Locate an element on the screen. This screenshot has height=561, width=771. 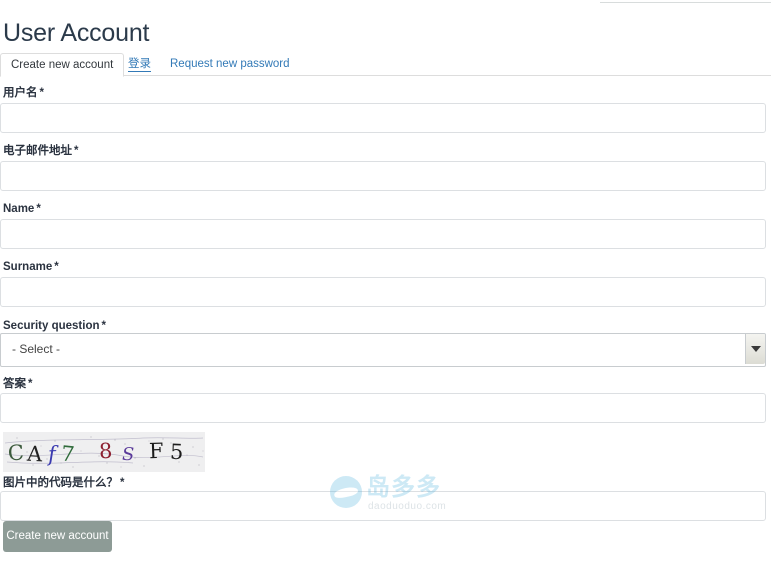
label-security-question-text: Security question is located at coordinates (51, 326).